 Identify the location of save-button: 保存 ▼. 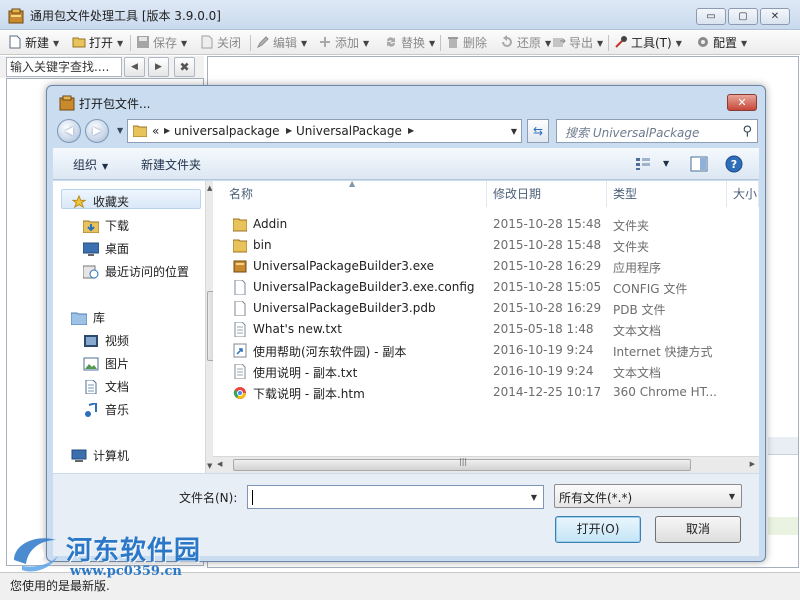
(161, 43).